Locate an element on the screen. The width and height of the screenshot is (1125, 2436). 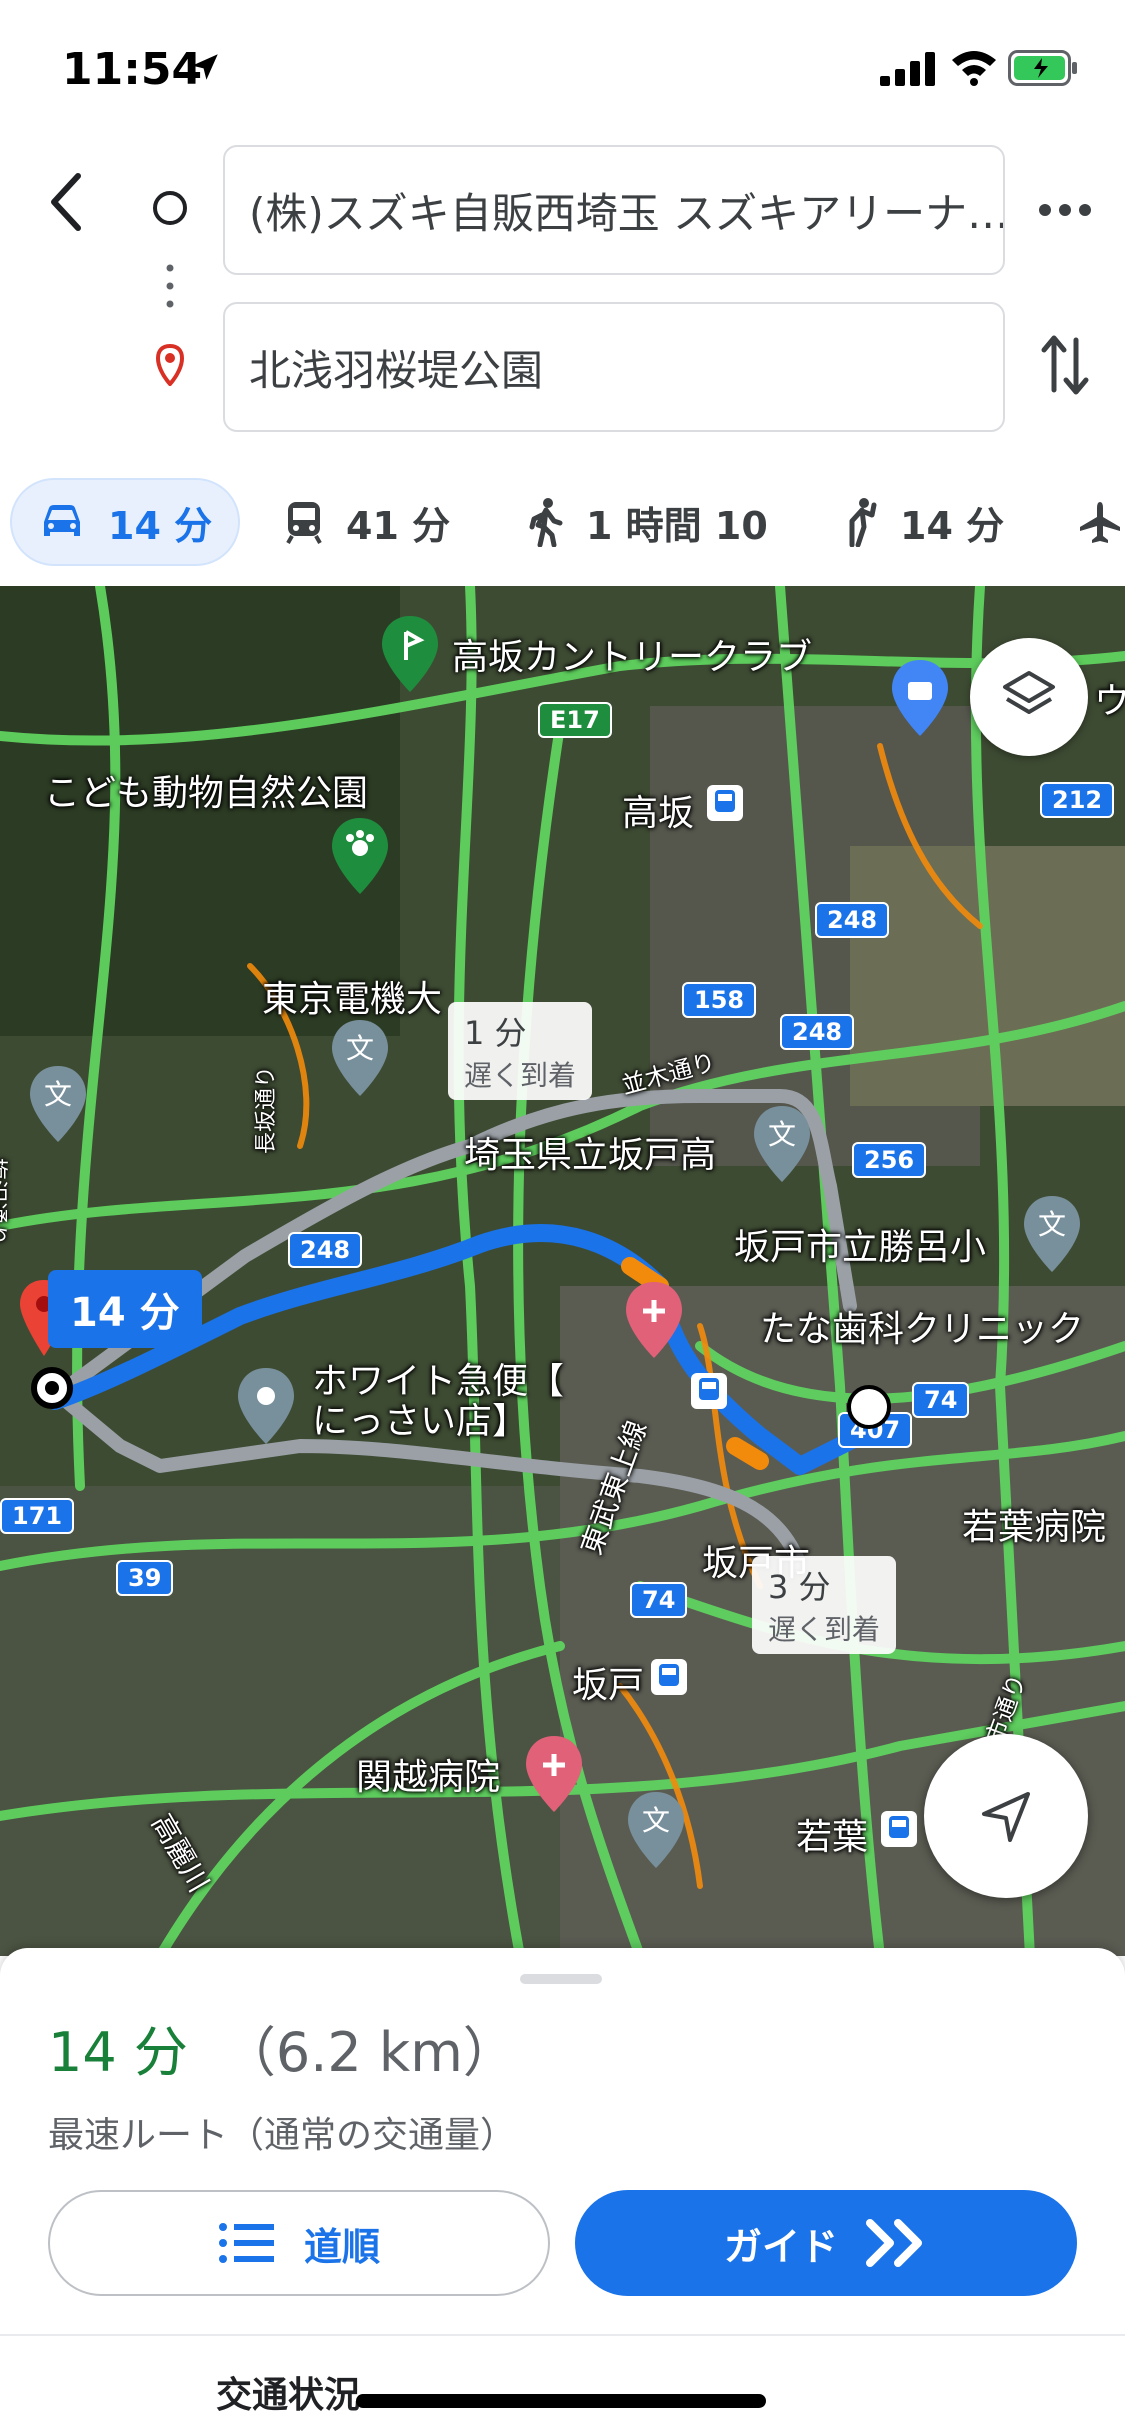
map-label-partial-u: ウ is located at coordinates (1109, 701).